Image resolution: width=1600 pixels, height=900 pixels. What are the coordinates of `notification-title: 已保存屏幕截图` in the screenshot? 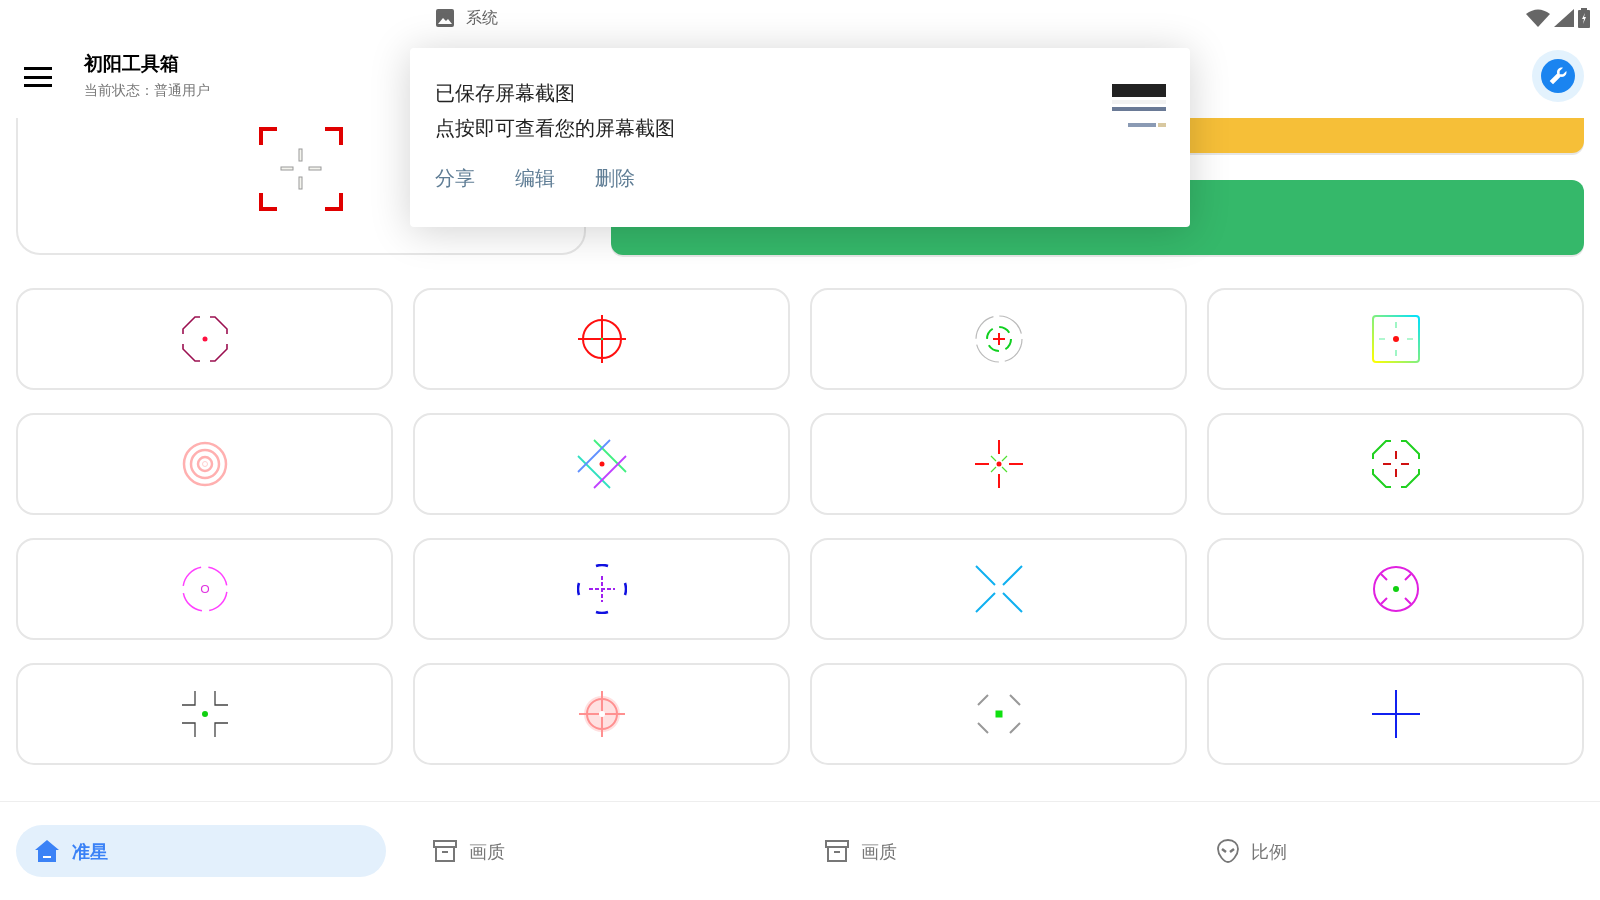 It's located at (505, 93).